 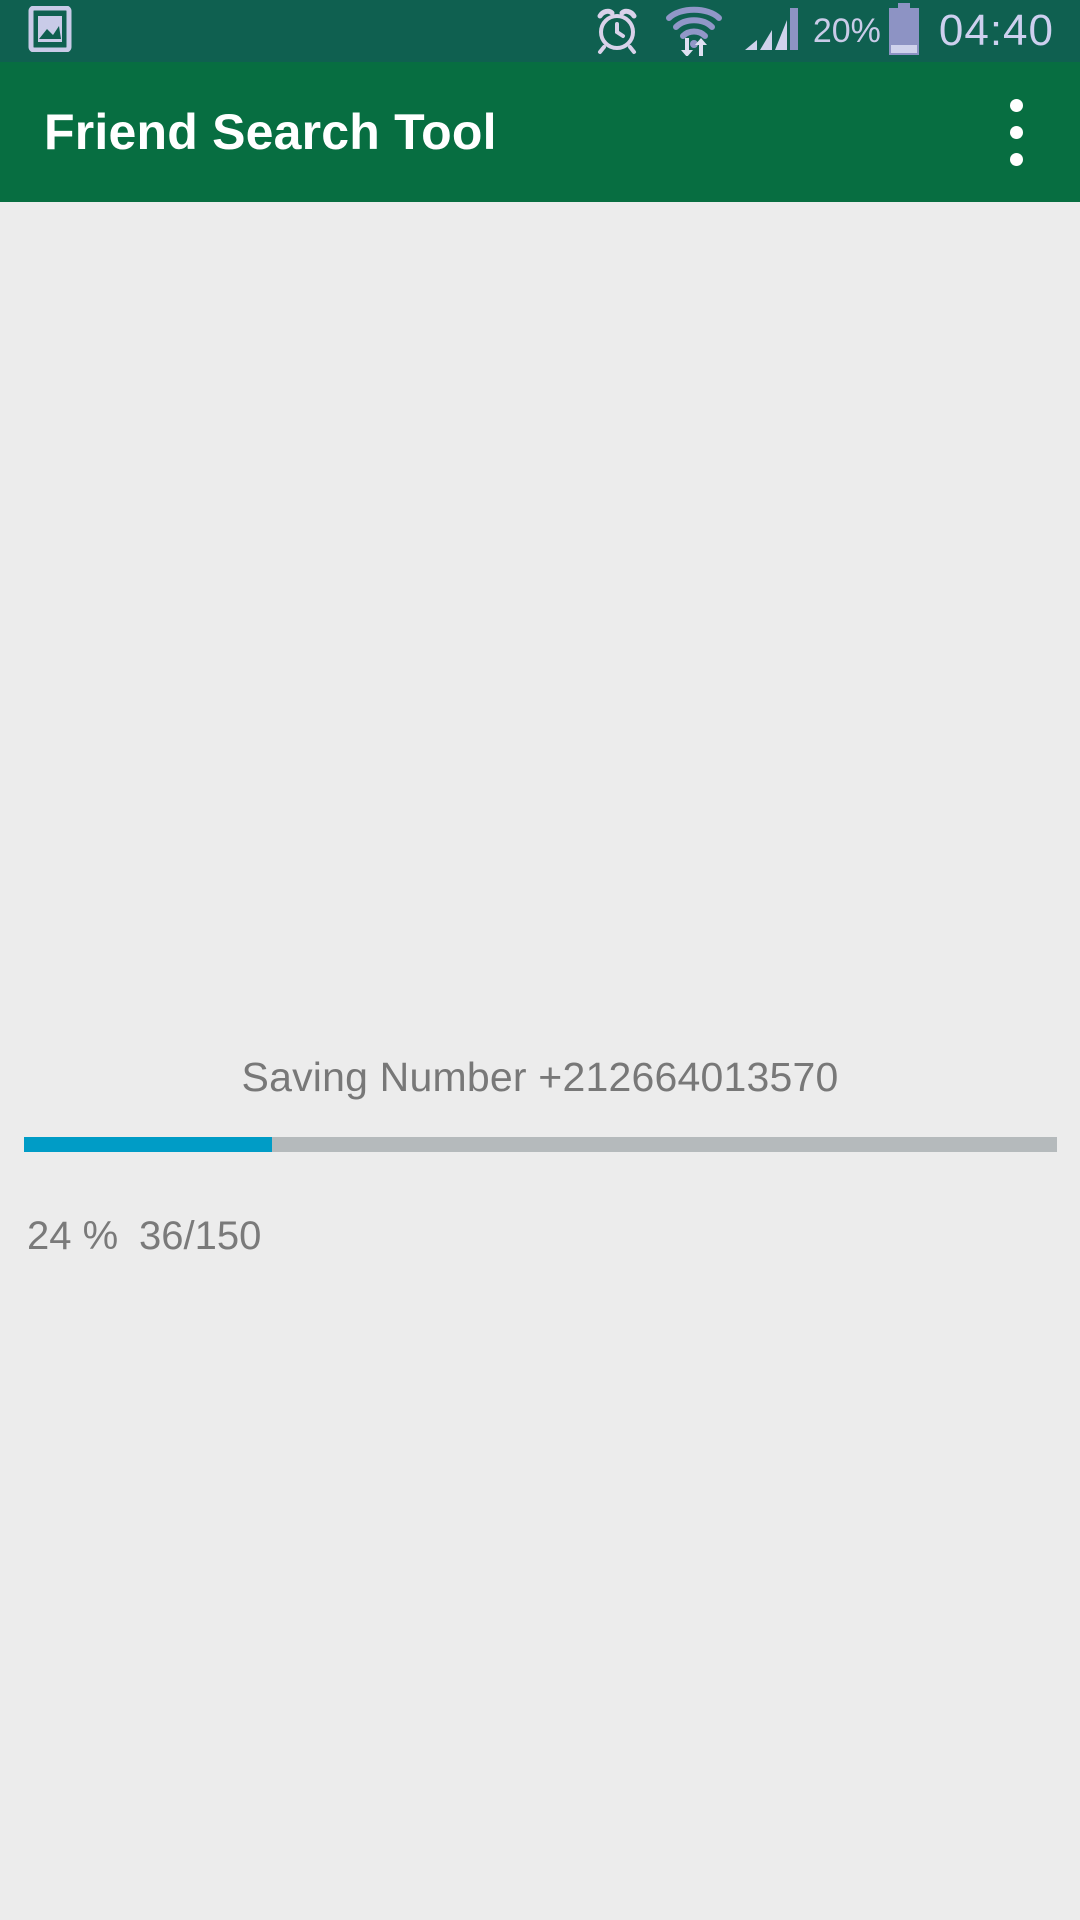 I want to click on status-bar-right-icons: 20% 04:40, so click(x=835, y=31).